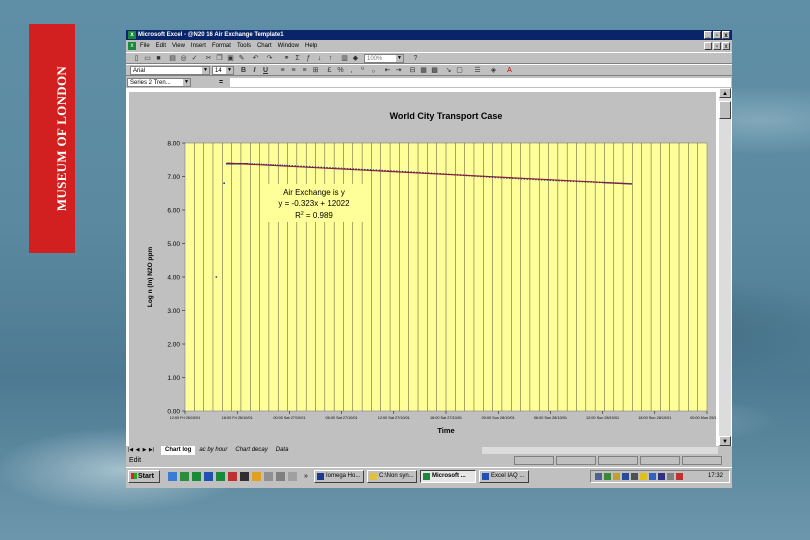 Image resolution: width=810 pixels, height=540 pixels. What do you see at coordinates (448, 70) in the screenshot?
I see `arrow-icon: ↘` at bounding box center [448, 70].